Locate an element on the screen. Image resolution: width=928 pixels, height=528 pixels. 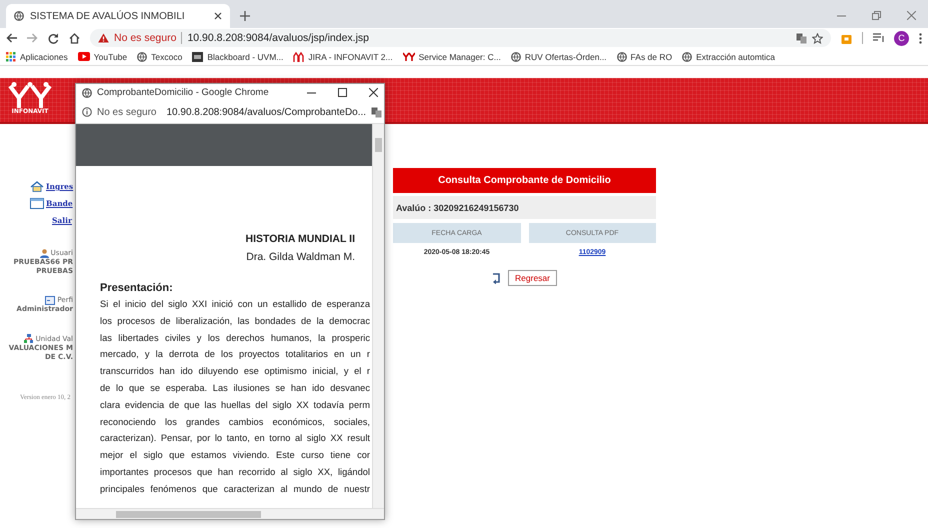
org-chart-icon is located at coordinates (29, 339).